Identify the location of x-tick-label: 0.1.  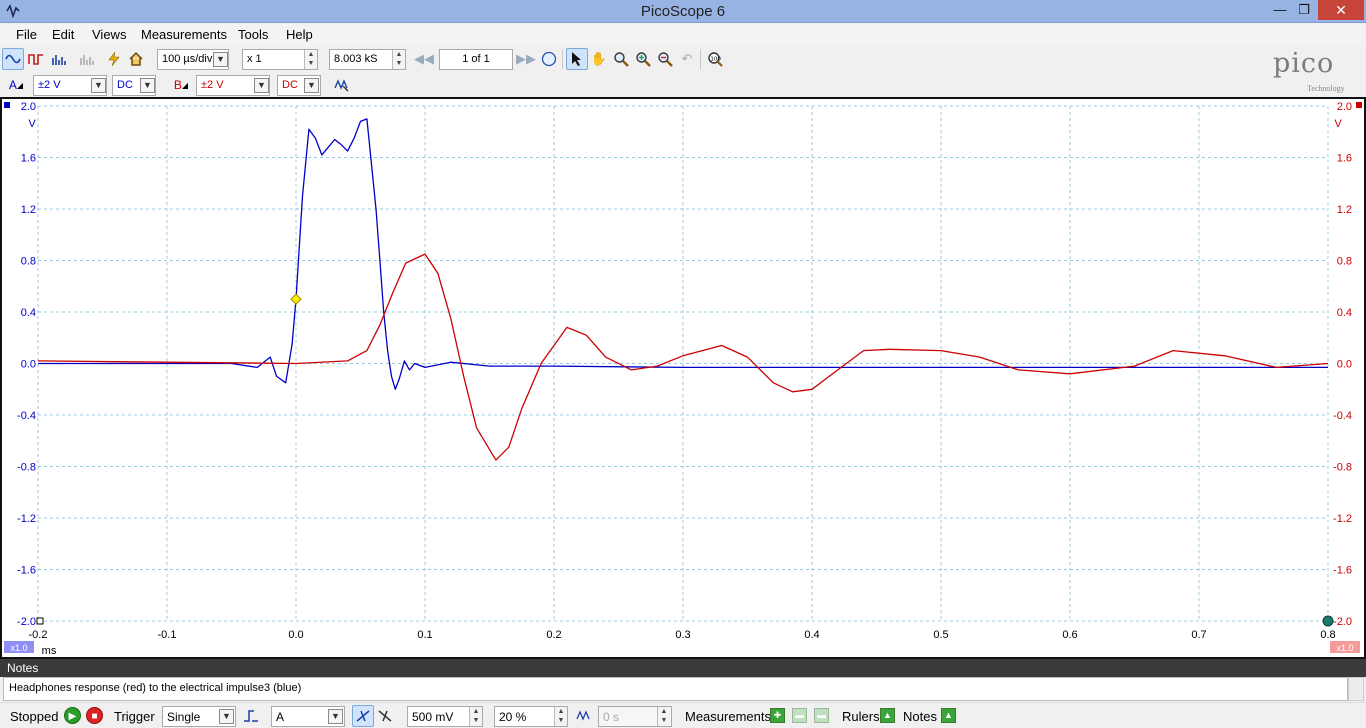
(424, 635).